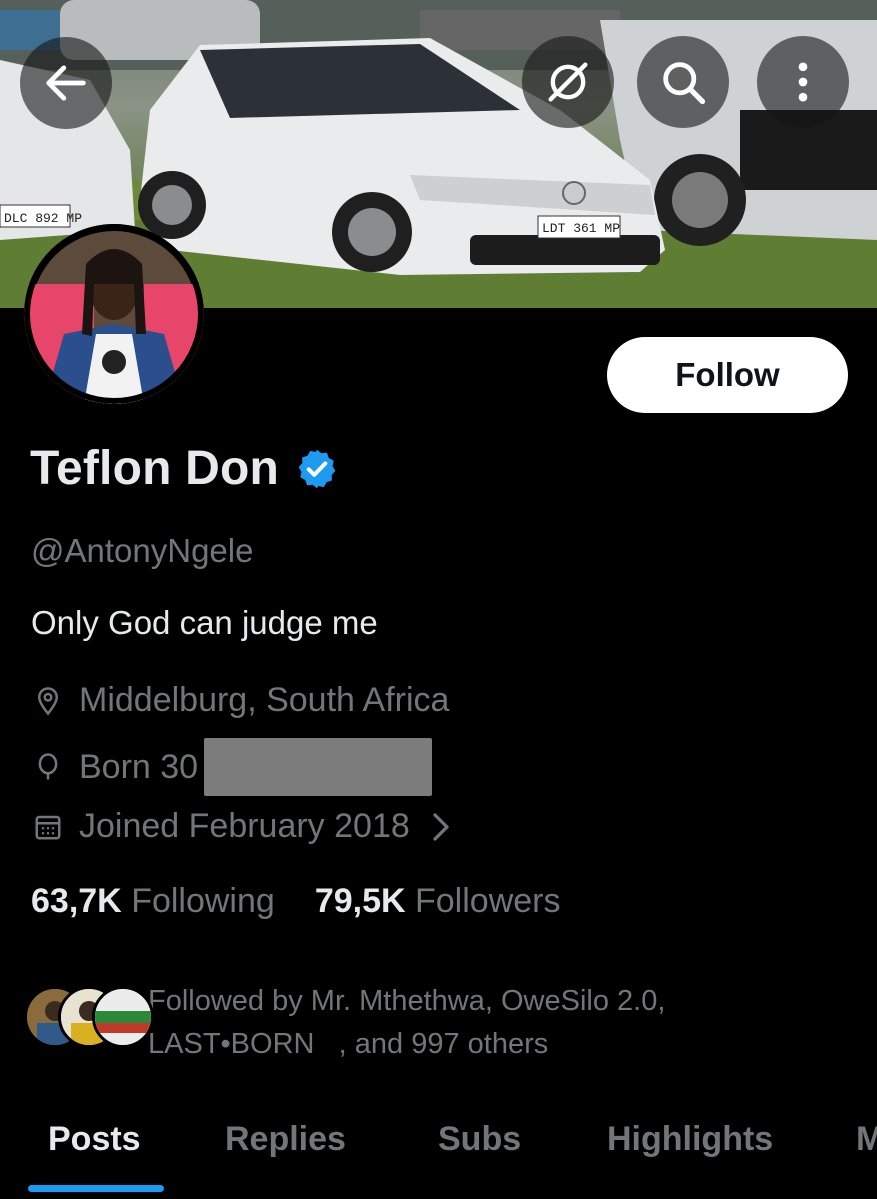  What do you see at coordinates (407, 1001) in the screenshot?
I see `followed-by-line-1: Followed by Mr. Mthethwa, OweSilo 2.0,` at bounding box center [407, 1001].